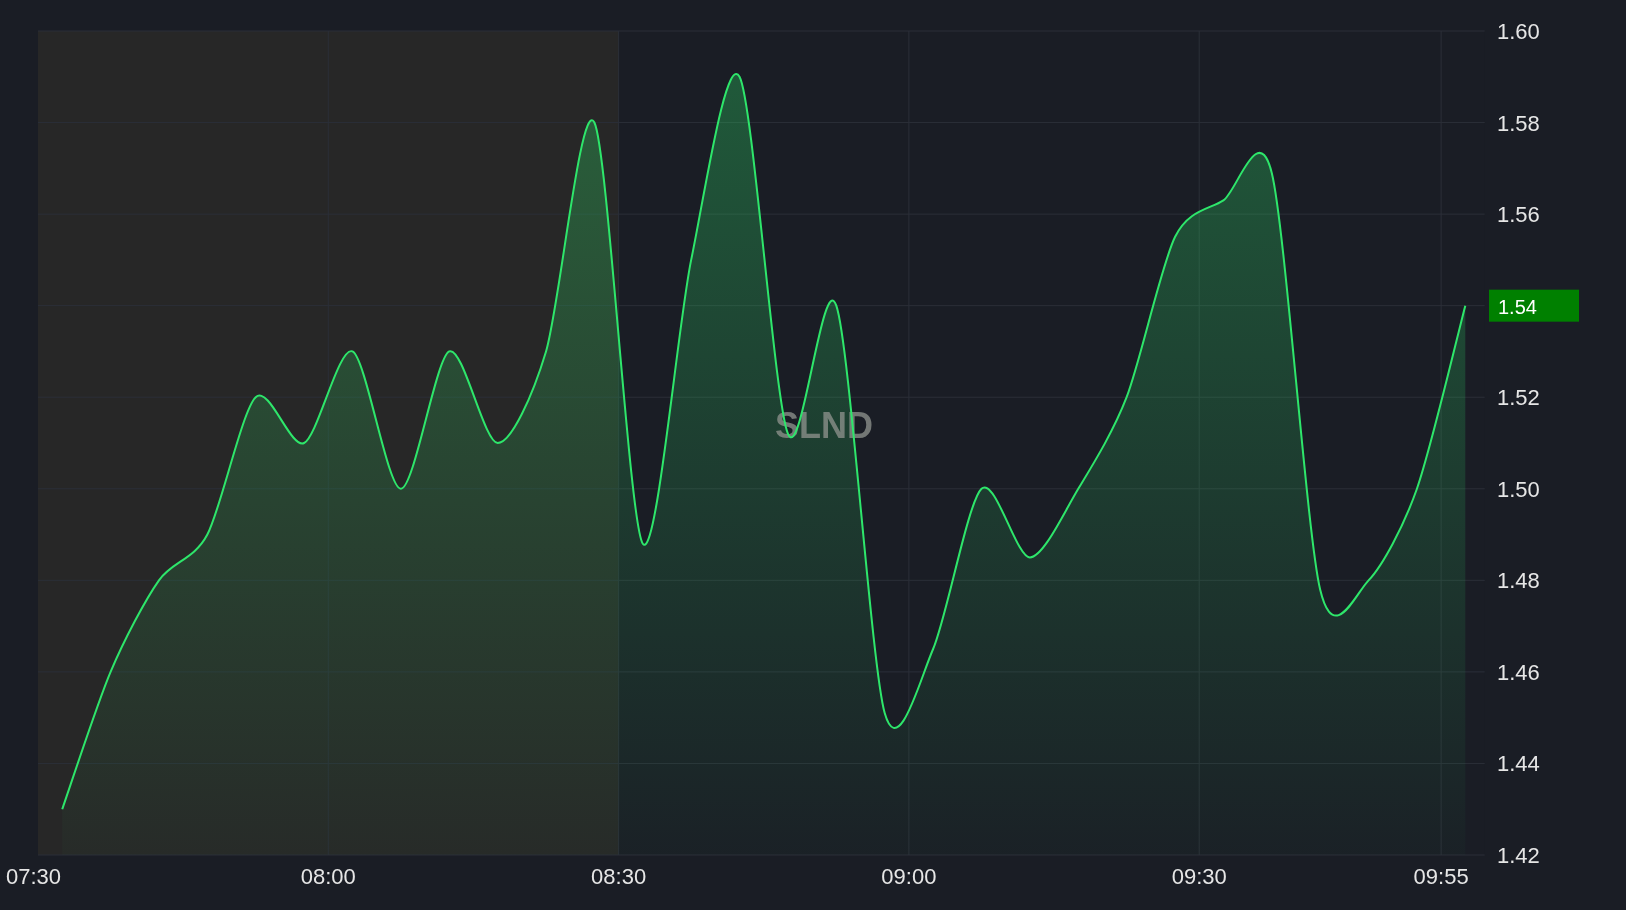 This screenshot has height=910, width=1626. Describe the element at coordinates (1518, 764) in the screenshot. I see `price-axis-label: 1.44` at that location.